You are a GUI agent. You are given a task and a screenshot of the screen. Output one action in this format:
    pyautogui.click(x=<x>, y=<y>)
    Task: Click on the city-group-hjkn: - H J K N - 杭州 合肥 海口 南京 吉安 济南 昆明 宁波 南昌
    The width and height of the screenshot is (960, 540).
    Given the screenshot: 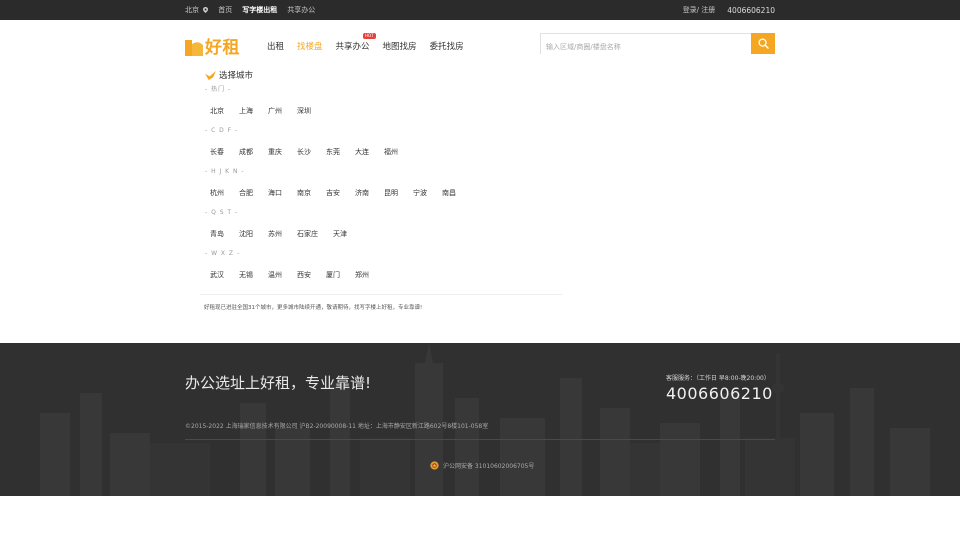 What is the action you would take?
    pyautogui.click(x=381, y=186)
    